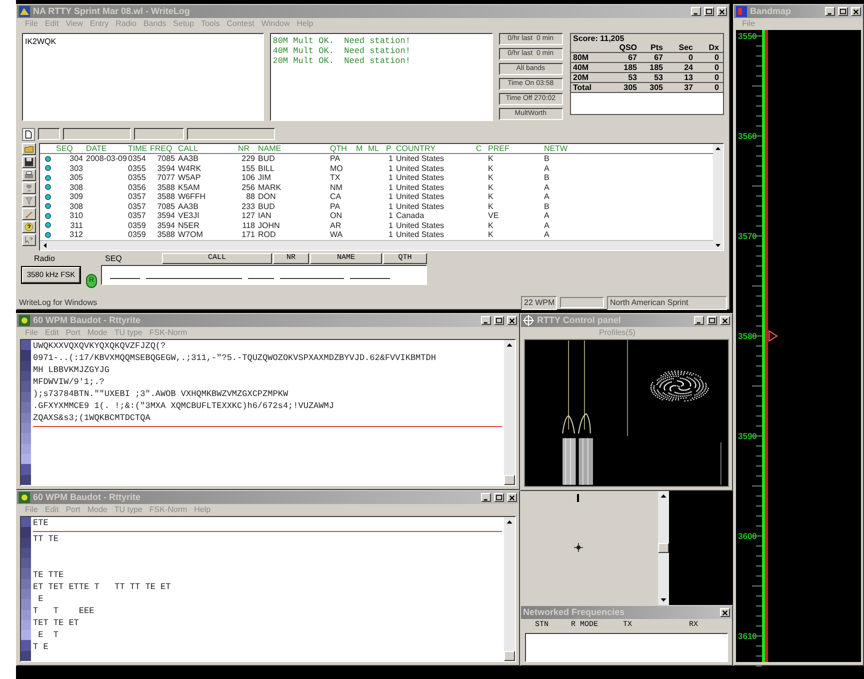 The image size is (864, 679). I want to click on funnel-icon, so click(29, 201).